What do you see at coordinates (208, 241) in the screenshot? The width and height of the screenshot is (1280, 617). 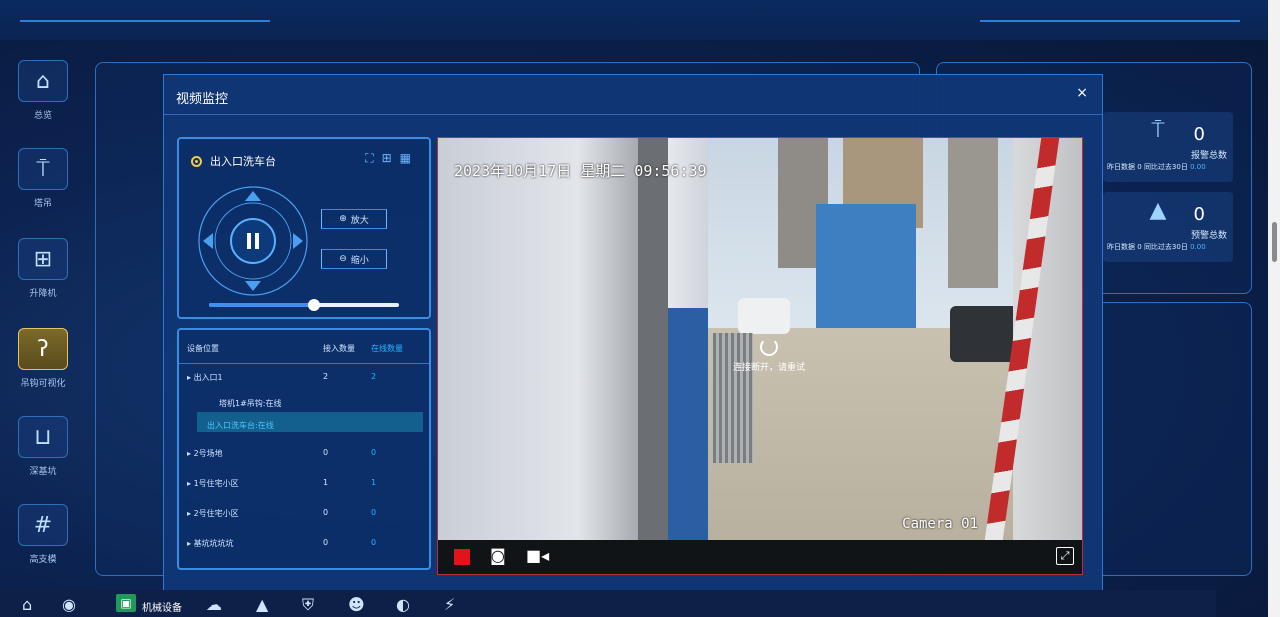 I see `ptz-left-button` at bounding box center [208, 241].